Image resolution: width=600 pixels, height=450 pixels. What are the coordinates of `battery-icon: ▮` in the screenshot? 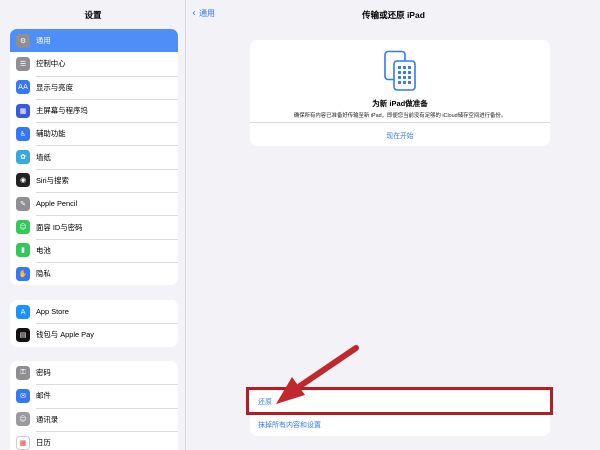 It's located at (23, 250).